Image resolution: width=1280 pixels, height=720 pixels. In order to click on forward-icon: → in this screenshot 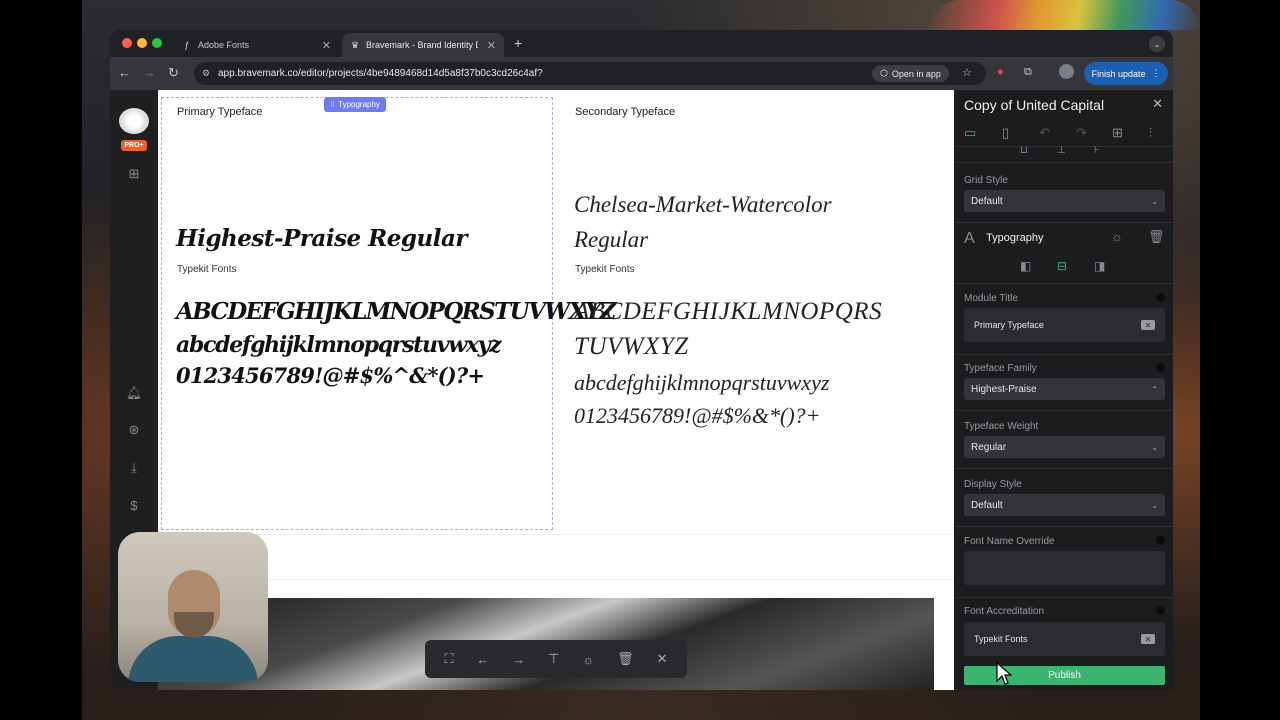, I will do `click(149, 72)`.